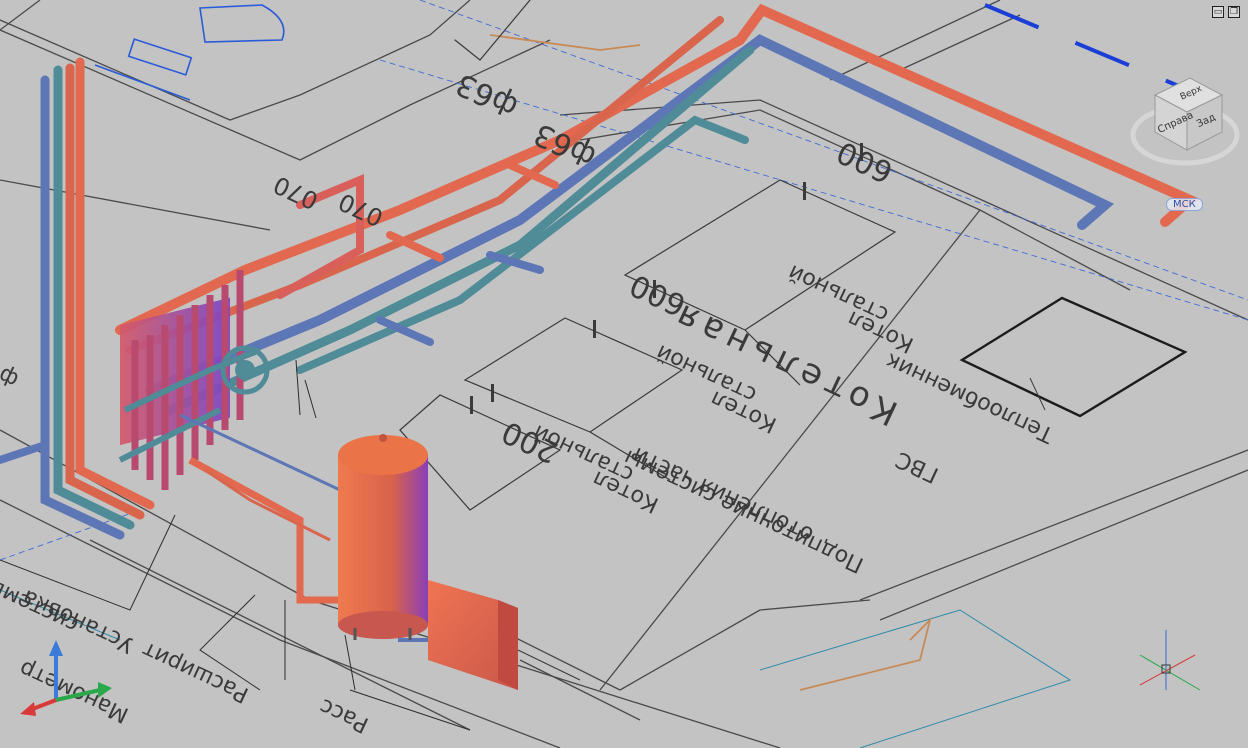  What do you see at coordinates (492, 30) in the screenshot?
I see `outer-blue-line` at bounding box center [492, 30].